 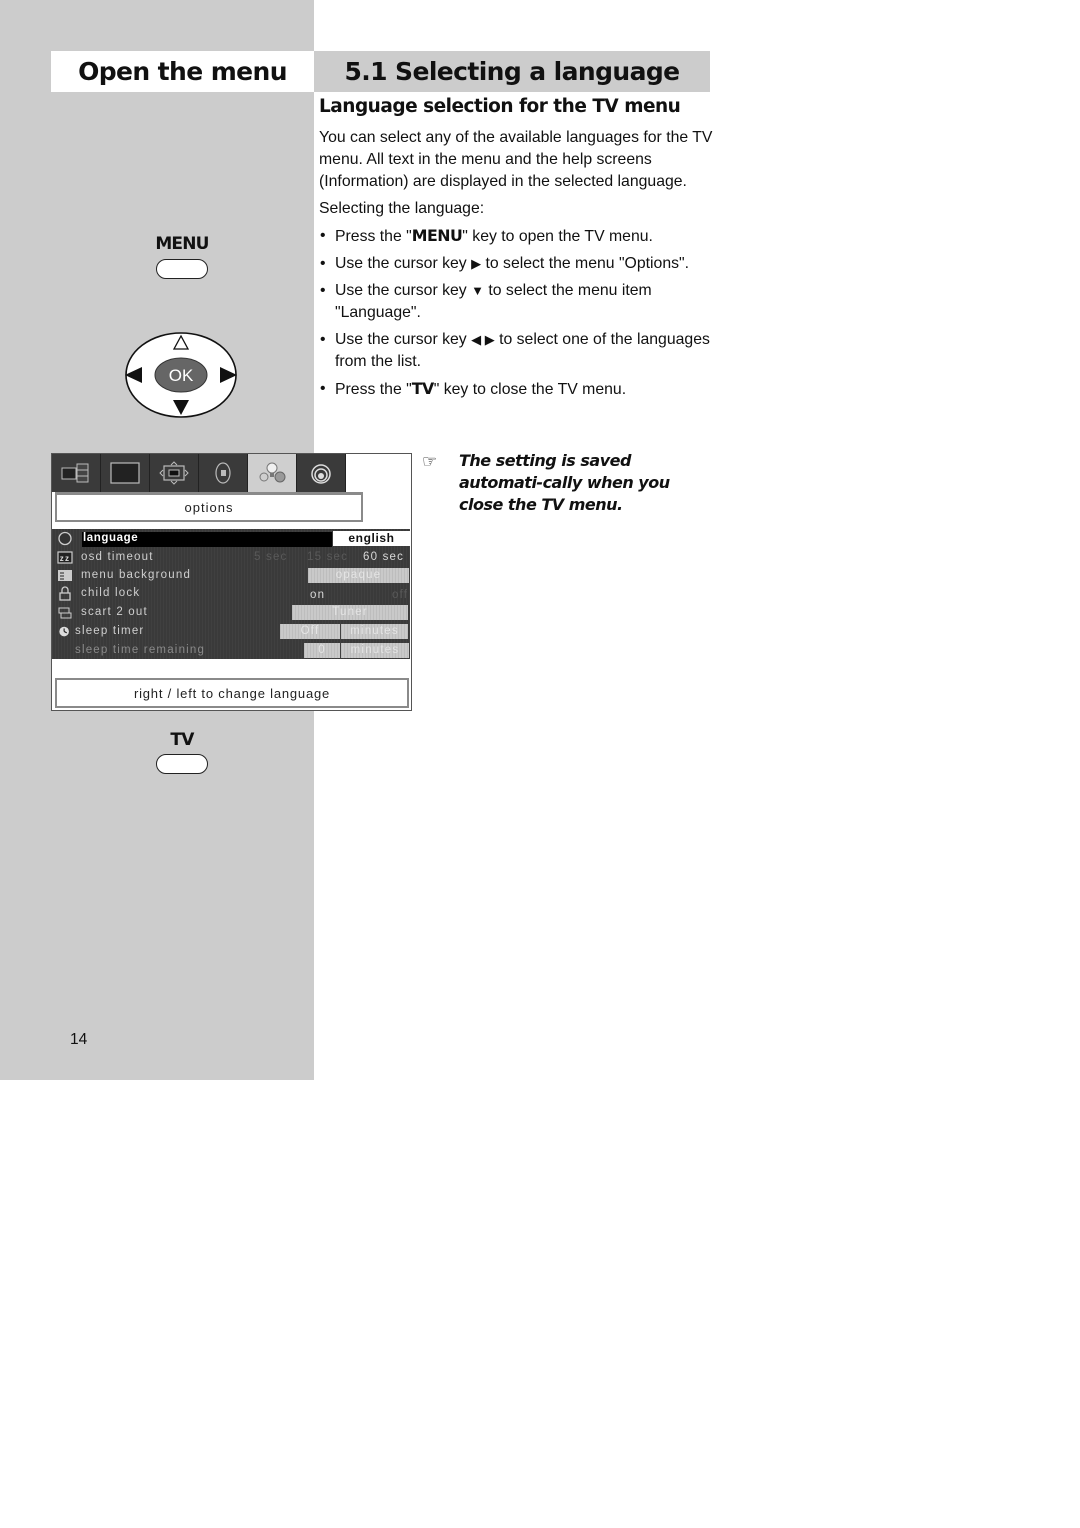 I want to click on menu-row-child-lock: child lock on off, so click(x=231, y=594).